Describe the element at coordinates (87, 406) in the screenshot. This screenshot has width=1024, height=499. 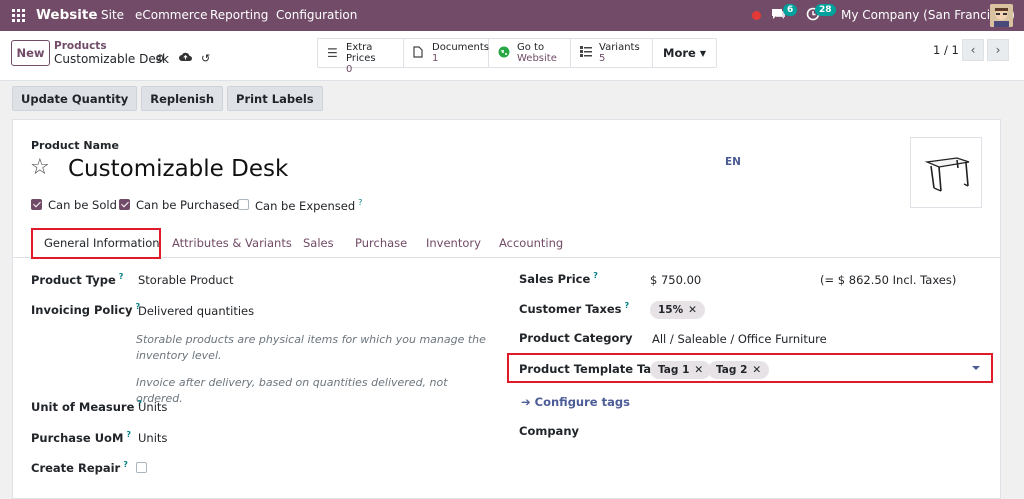
I see `uom-label: Unit of Measure?` at that location.